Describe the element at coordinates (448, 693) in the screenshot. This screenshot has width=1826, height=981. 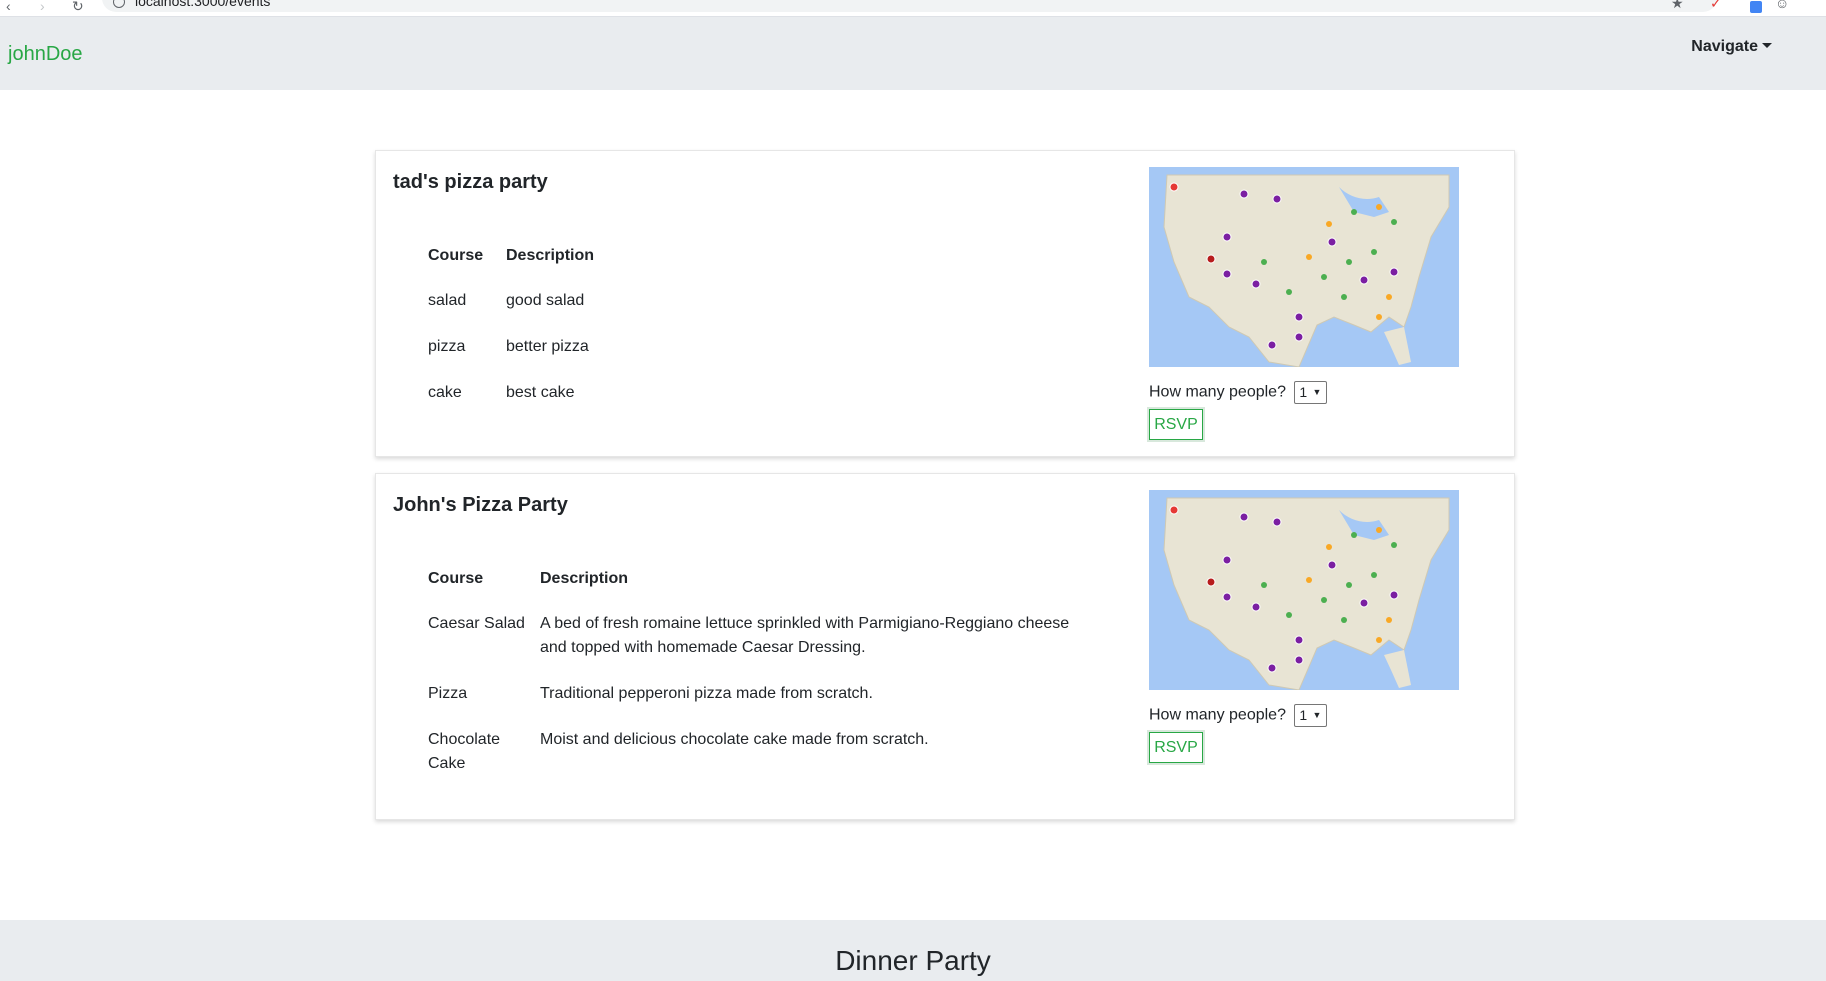
I see `course-cell: Pizza` at that location.